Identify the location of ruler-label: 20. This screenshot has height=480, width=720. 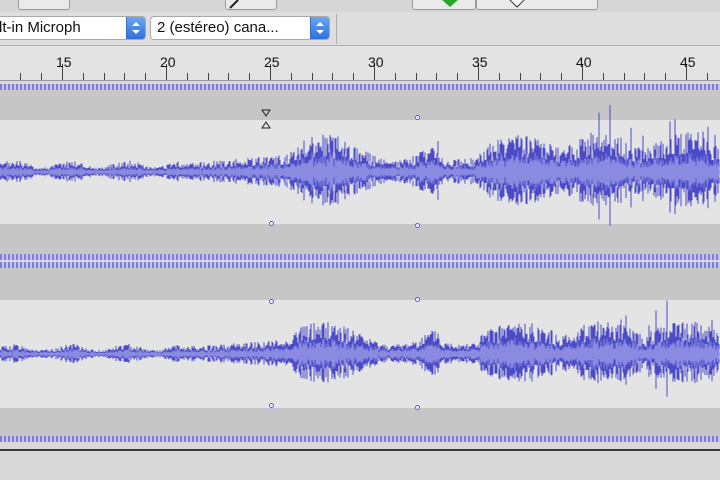
(168, 62).